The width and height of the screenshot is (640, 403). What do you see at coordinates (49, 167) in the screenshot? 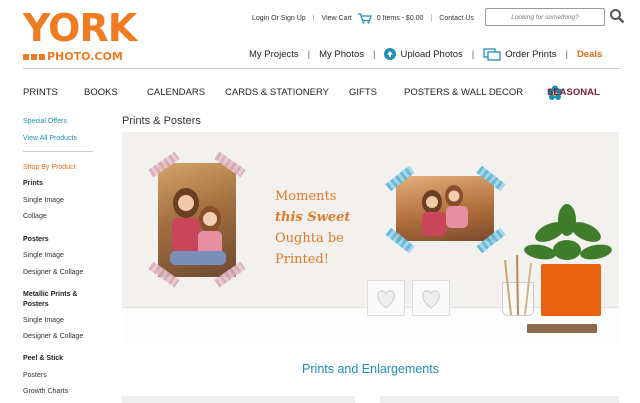
I see `sidebar-shop-by-product: Shop By Product` at bounding box center [49, 167].